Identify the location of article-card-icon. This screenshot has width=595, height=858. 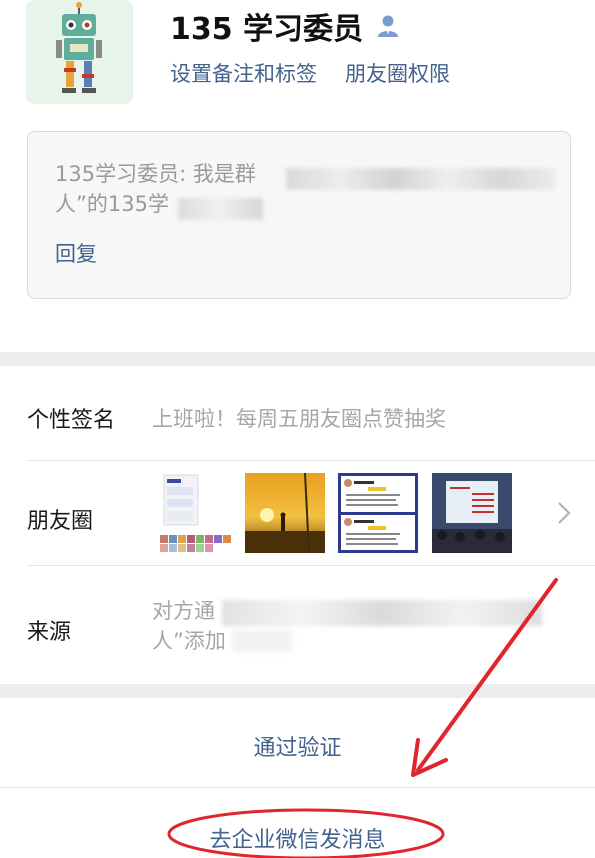
(378, 513).